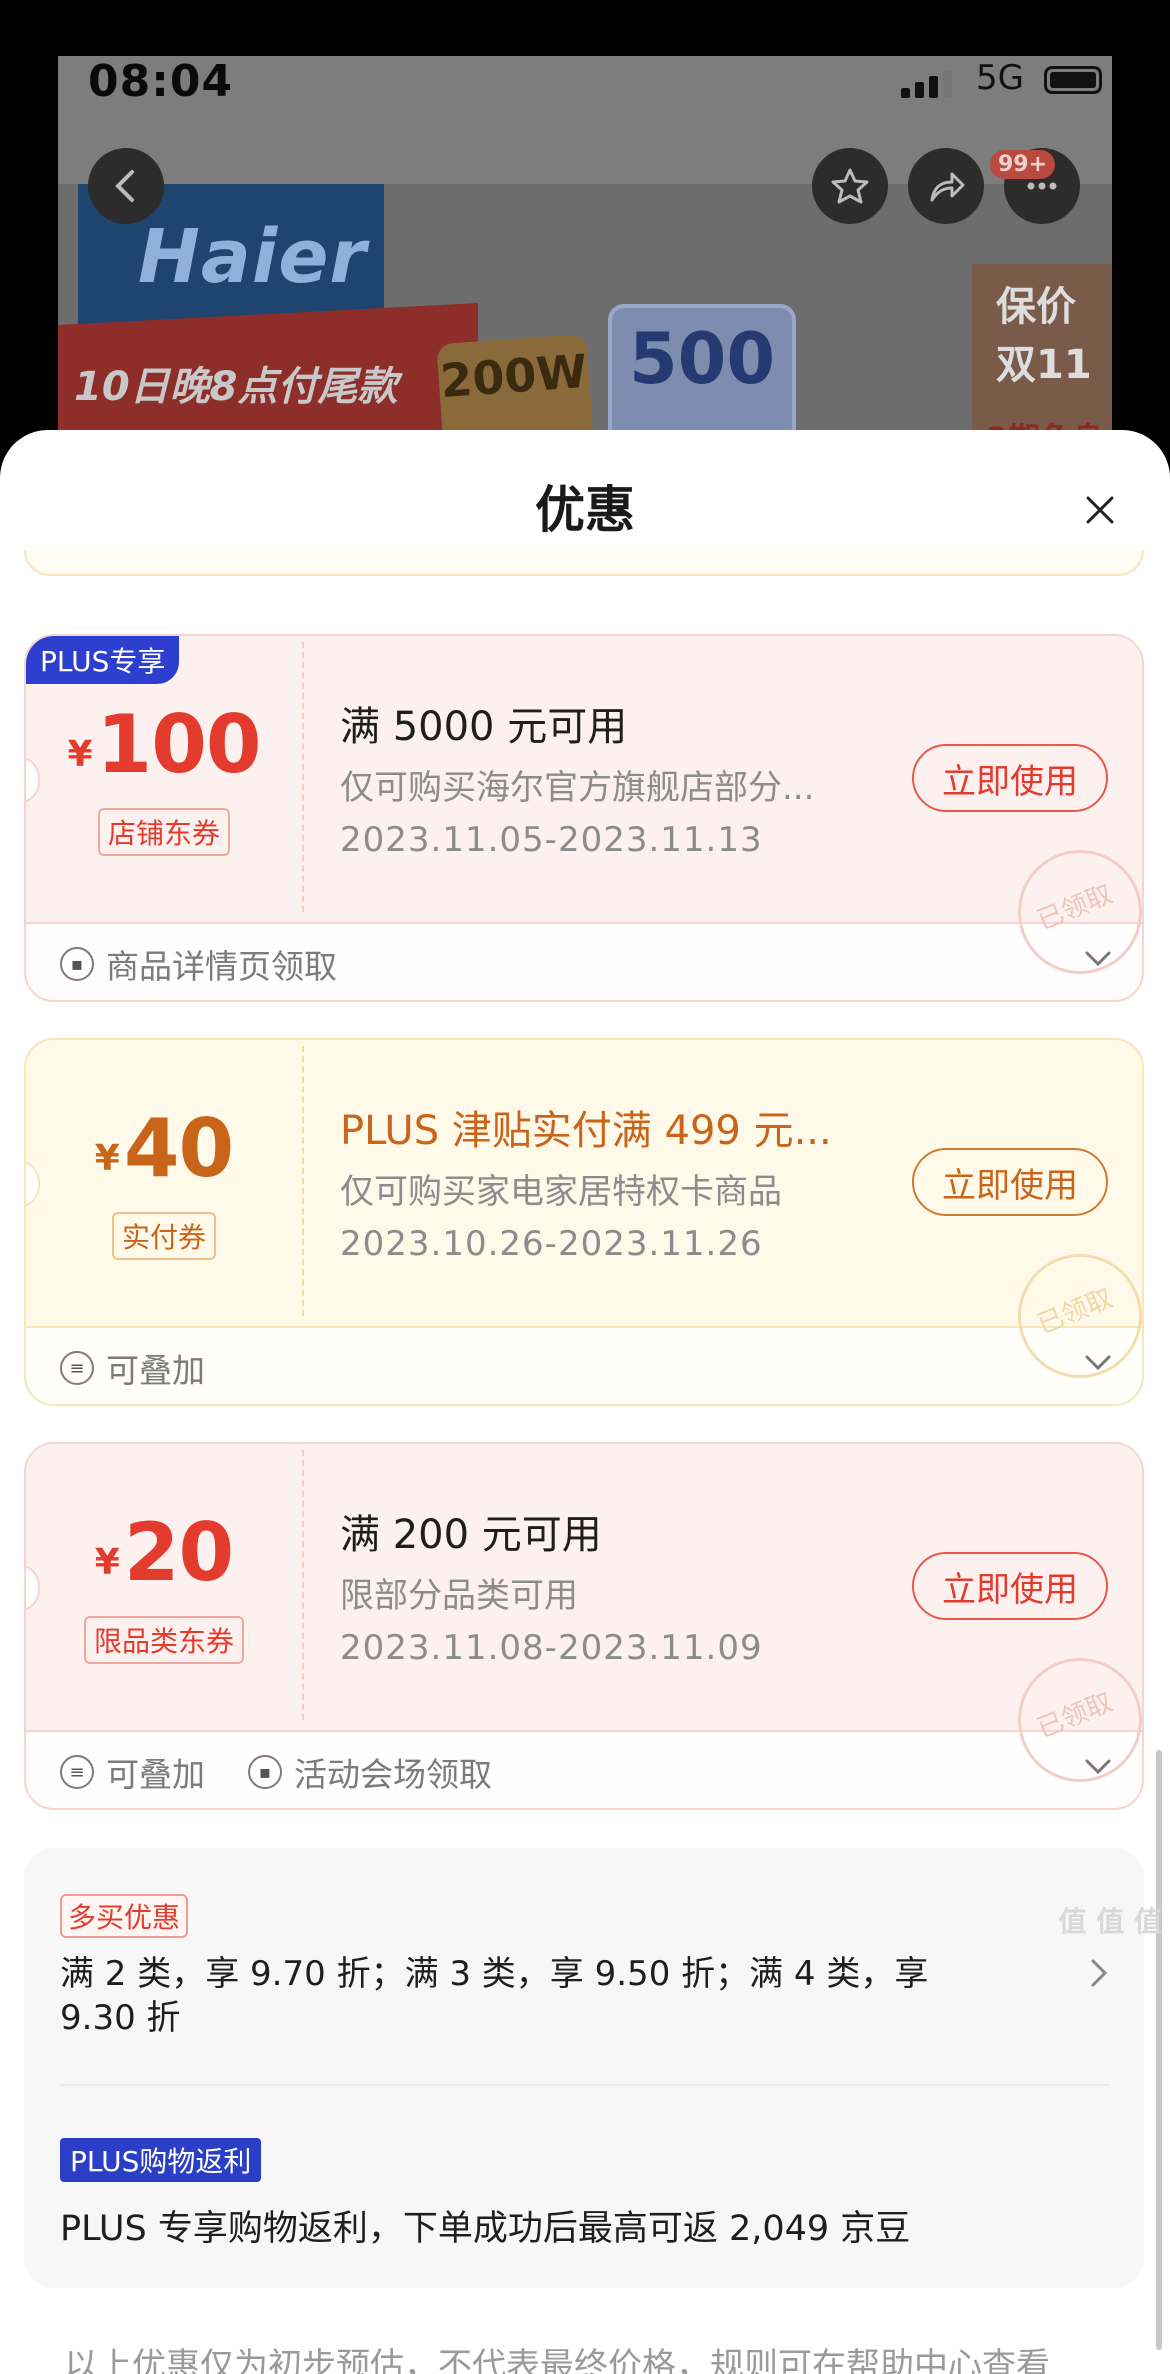 The width and height of the screenshot is (1170, 2374). What do you see at coordinates (1073, 80) in the screenshot?
I see `battery-icon` at bounding box center [1073, 80].